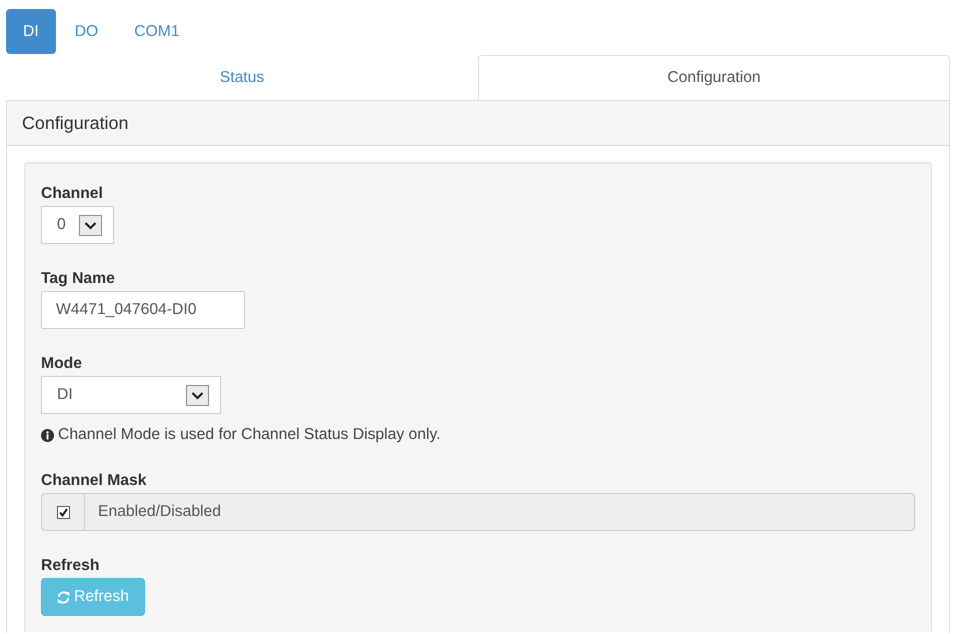  I want to click on field-label: Mode, so click(61, 364).